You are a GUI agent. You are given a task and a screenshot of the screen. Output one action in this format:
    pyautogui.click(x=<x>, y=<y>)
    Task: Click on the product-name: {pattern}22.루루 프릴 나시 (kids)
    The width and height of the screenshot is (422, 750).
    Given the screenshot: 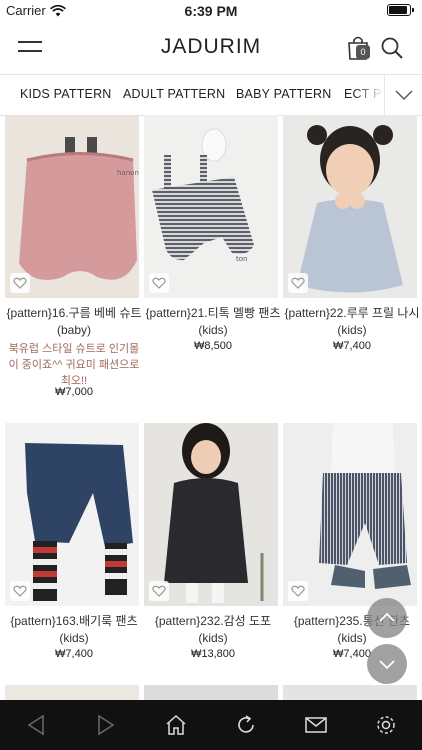 What is the action you would take?
    pyautogui.click(x=352, y=322)
    